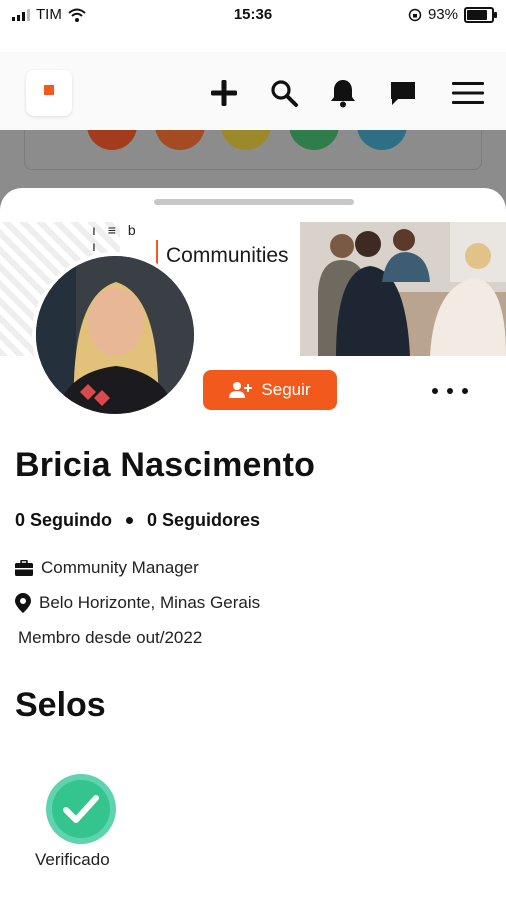  I want to click on drag-handle, so click(254, 202).